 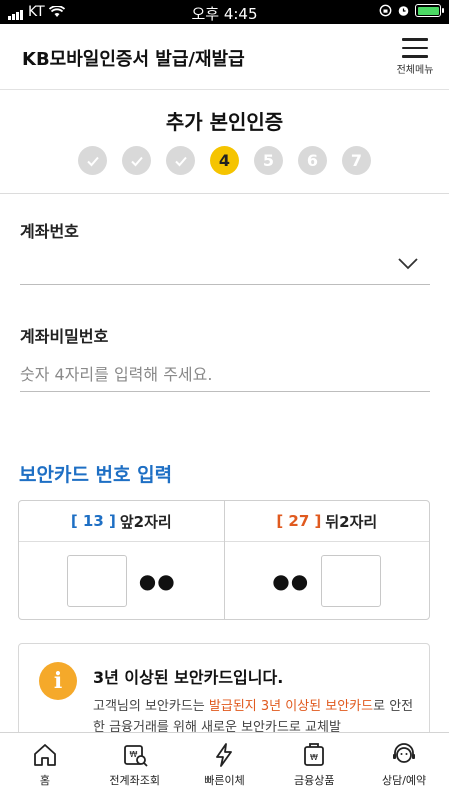 I want to click on security-card-back-body: ●●, so click(x=327, y=580).